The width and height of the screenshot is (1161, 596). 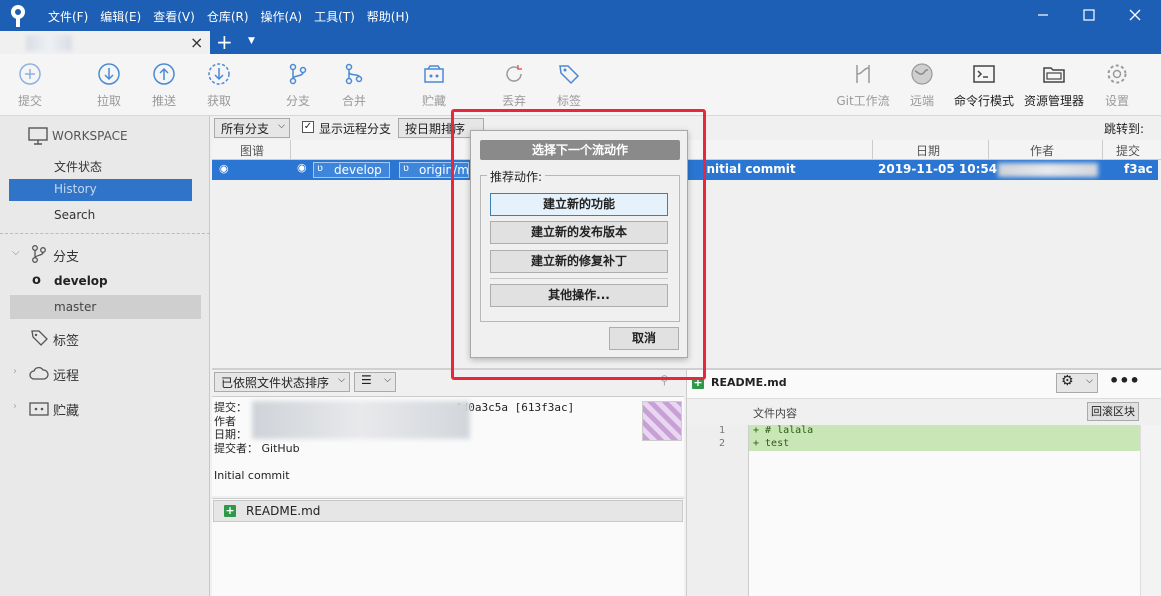 What do you see at coordinates (1138, 169) in the screenshot?
I see `commit-hash-short: f3ac` at bounding box center [1138, 169].